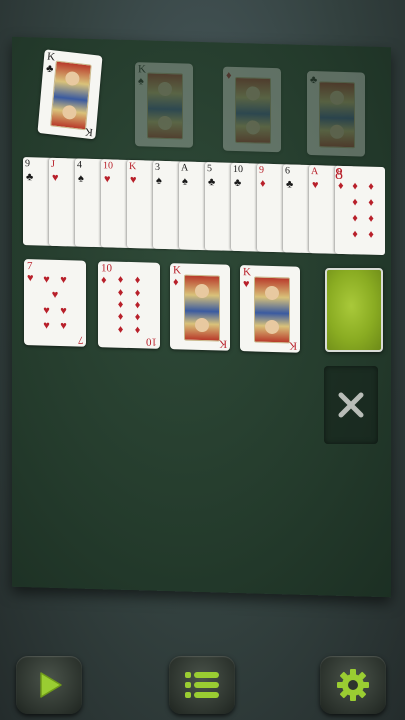 This screenshot has width=405, height=720. I want to click on card-pips: ♦ ♦ ♦ ♦ ♦ ♦ ♦ ♦ ♦ ♦, so click(129, 305).